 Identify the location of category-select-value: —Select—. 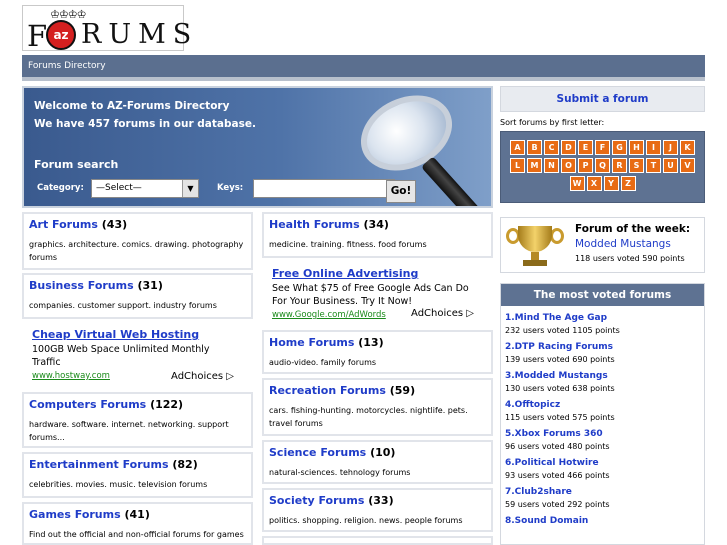
(119, 188).